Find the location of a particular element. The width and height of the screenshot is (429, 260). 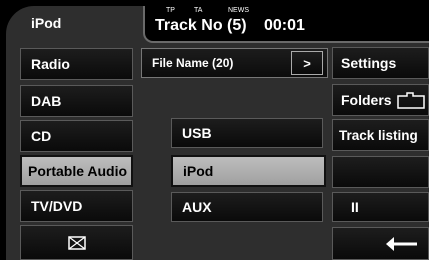

tp-indicator: TP is located at coordinates (170, 10).